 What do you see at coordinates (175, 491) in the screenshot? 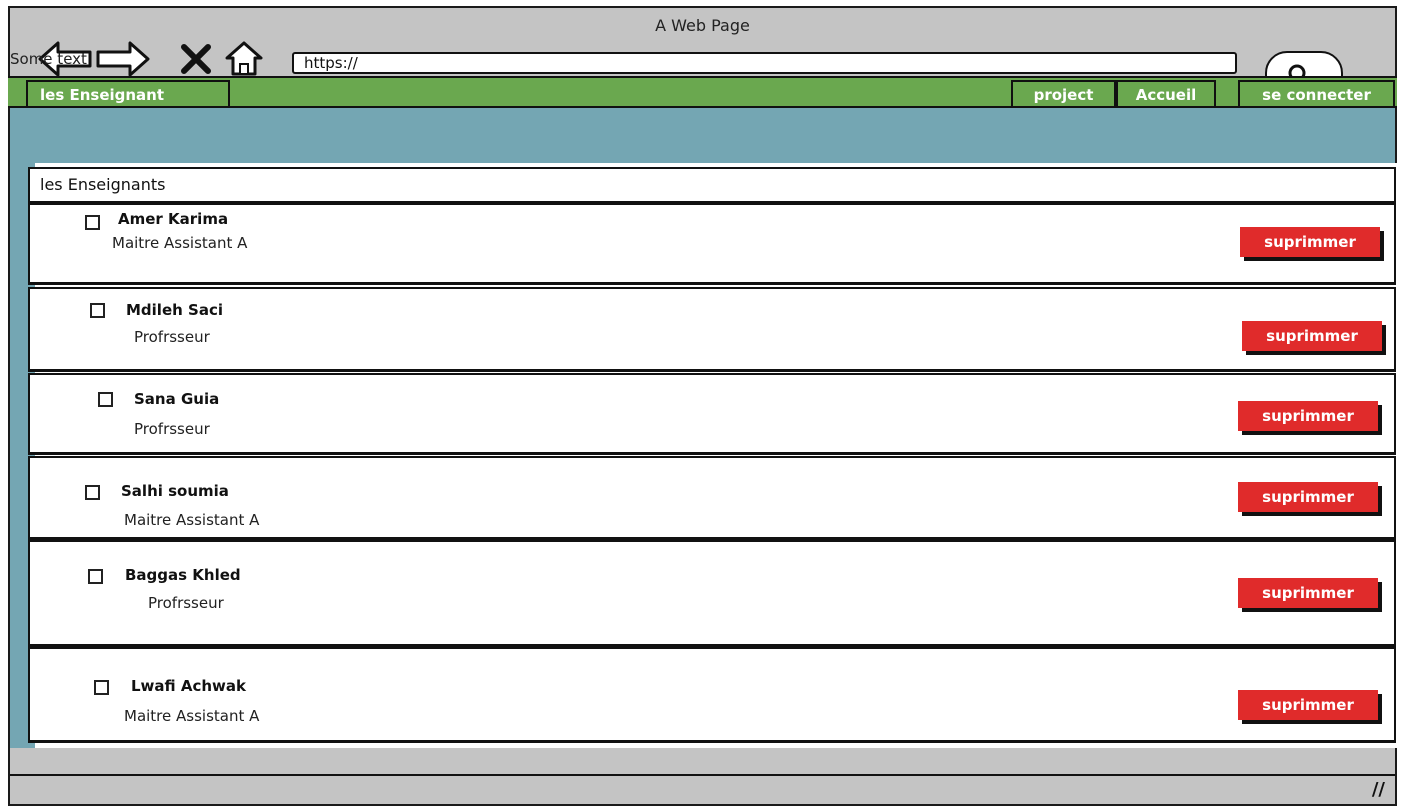
I see `teacher-name: Salhi soumia` at bounding box center [175, 491].